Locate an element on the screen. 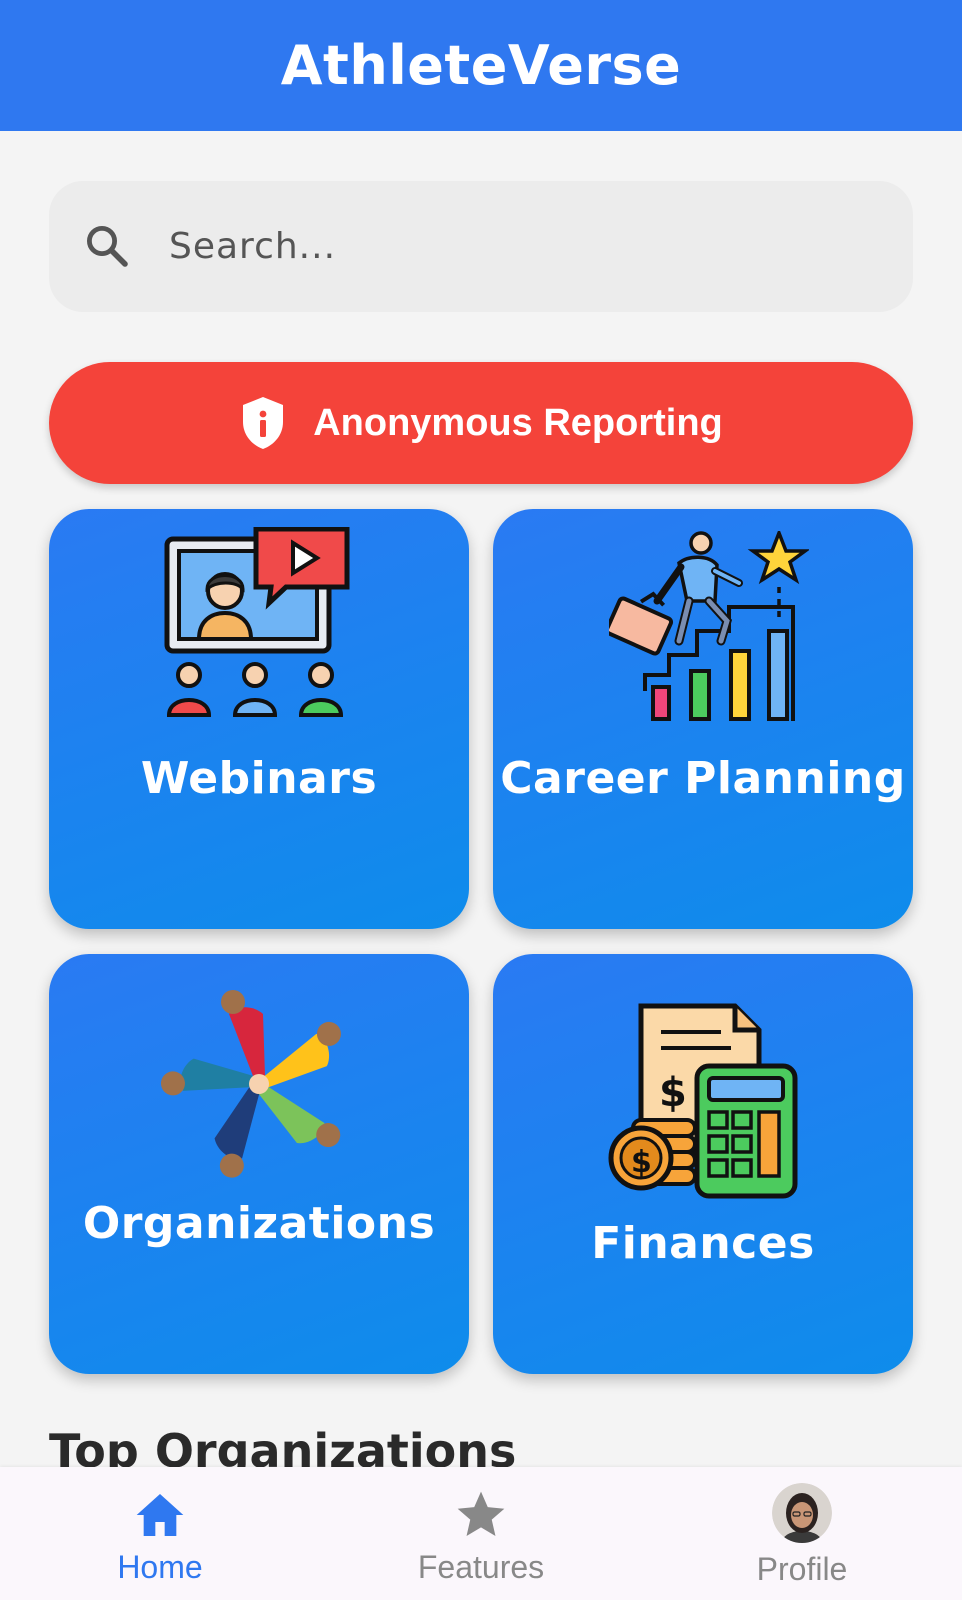 Image resolution: width=962 pixels, height=1600 pixels. anonymous-reporting-button: Anonymous Reporting is located at coordinates (481, 423).